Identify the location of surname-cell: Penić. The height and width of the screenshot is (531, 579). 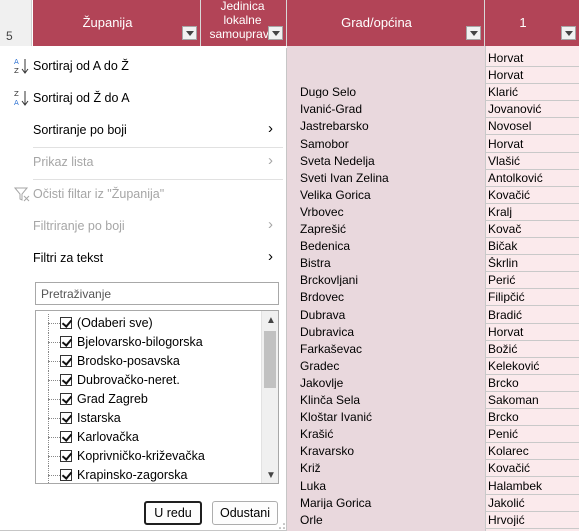
(532, 434).